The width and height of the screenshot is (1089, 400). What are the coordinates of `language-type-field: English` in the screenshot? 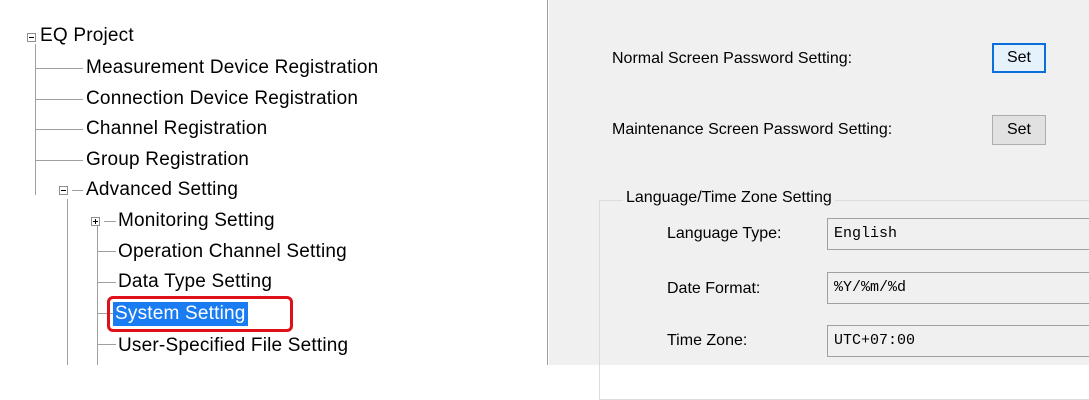 It's located at (958, 234).